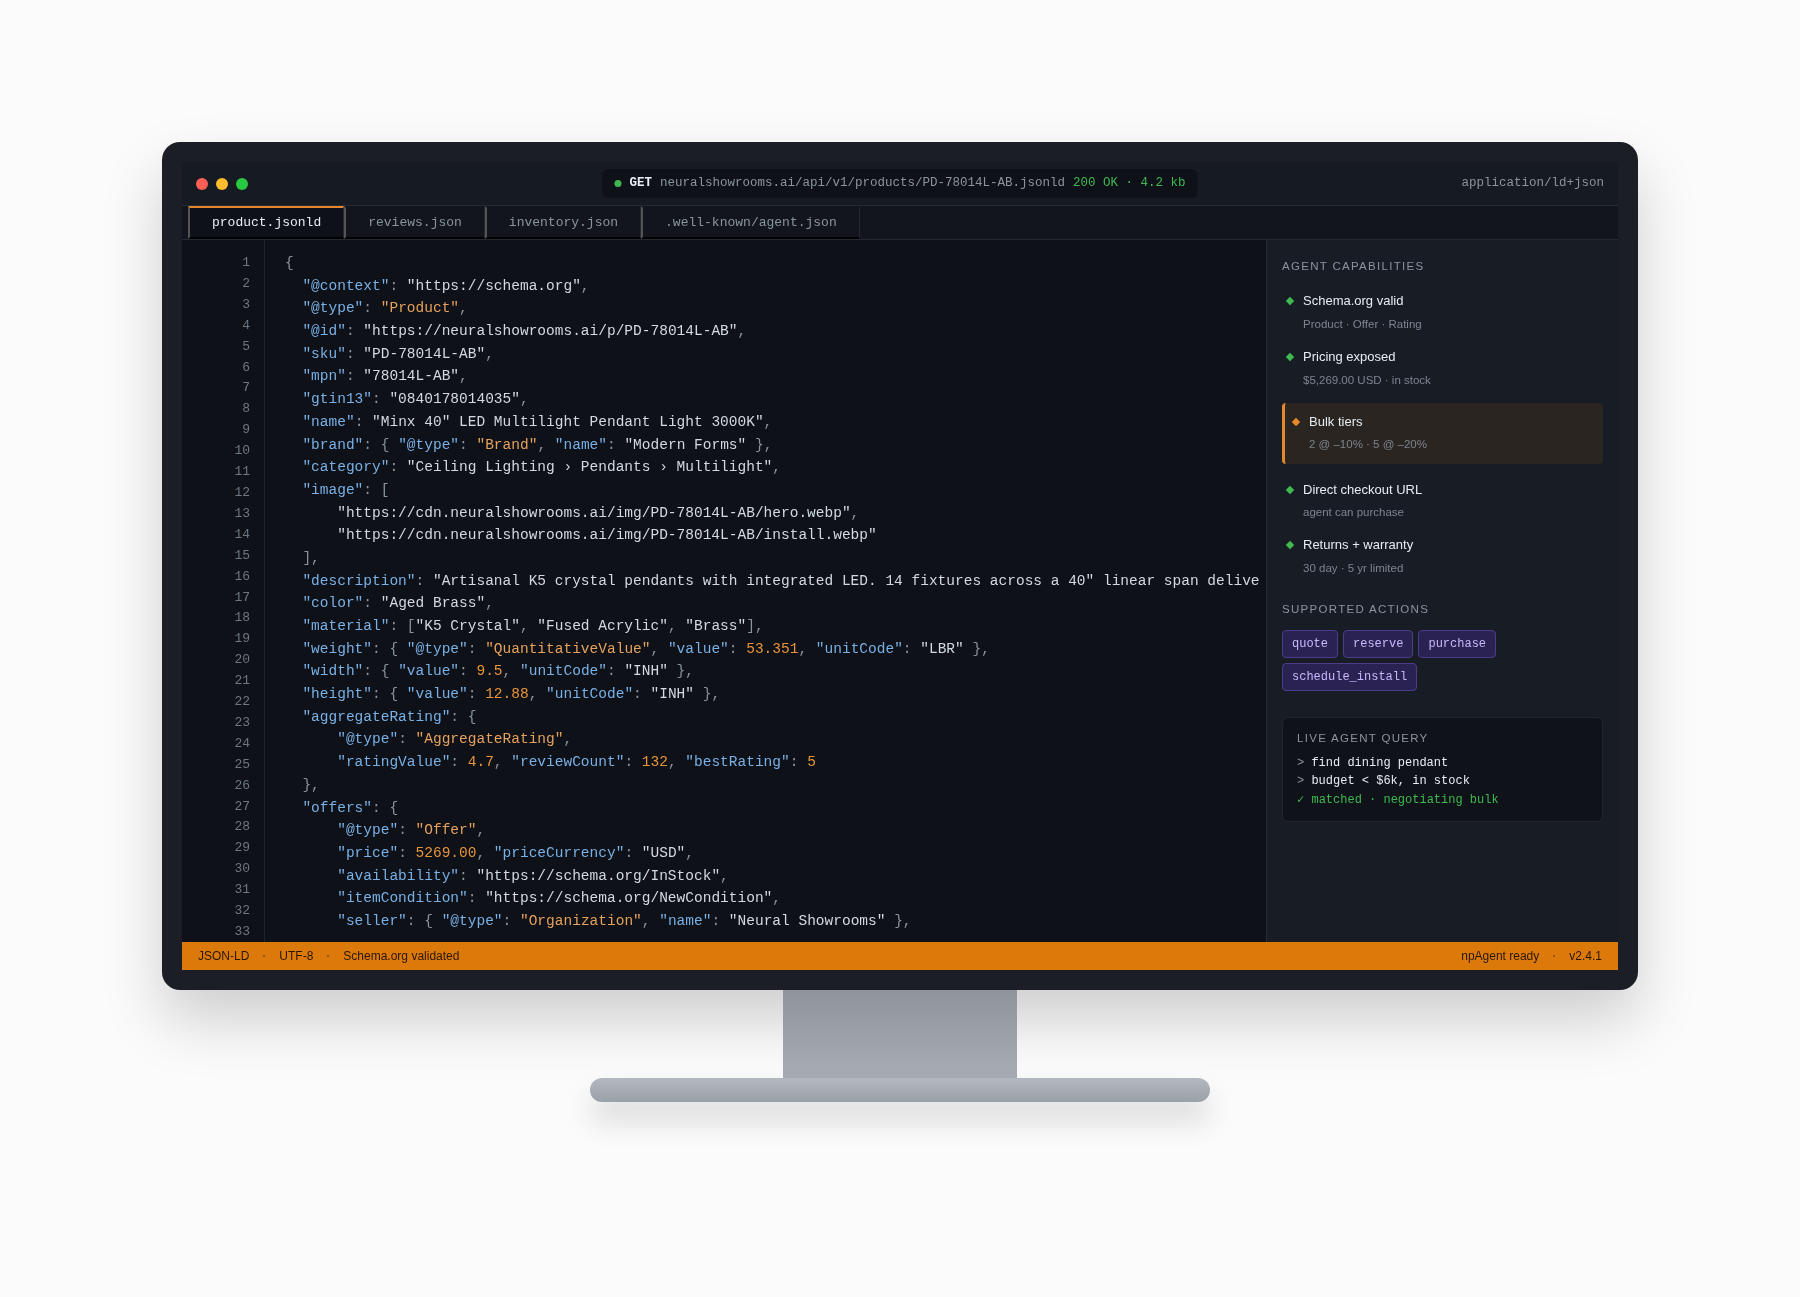 The height and width of the screenshot is (1297, 1800). Describe the element at coordinates (290, 263) in the screenshot. I see `code-line: {` at that location.